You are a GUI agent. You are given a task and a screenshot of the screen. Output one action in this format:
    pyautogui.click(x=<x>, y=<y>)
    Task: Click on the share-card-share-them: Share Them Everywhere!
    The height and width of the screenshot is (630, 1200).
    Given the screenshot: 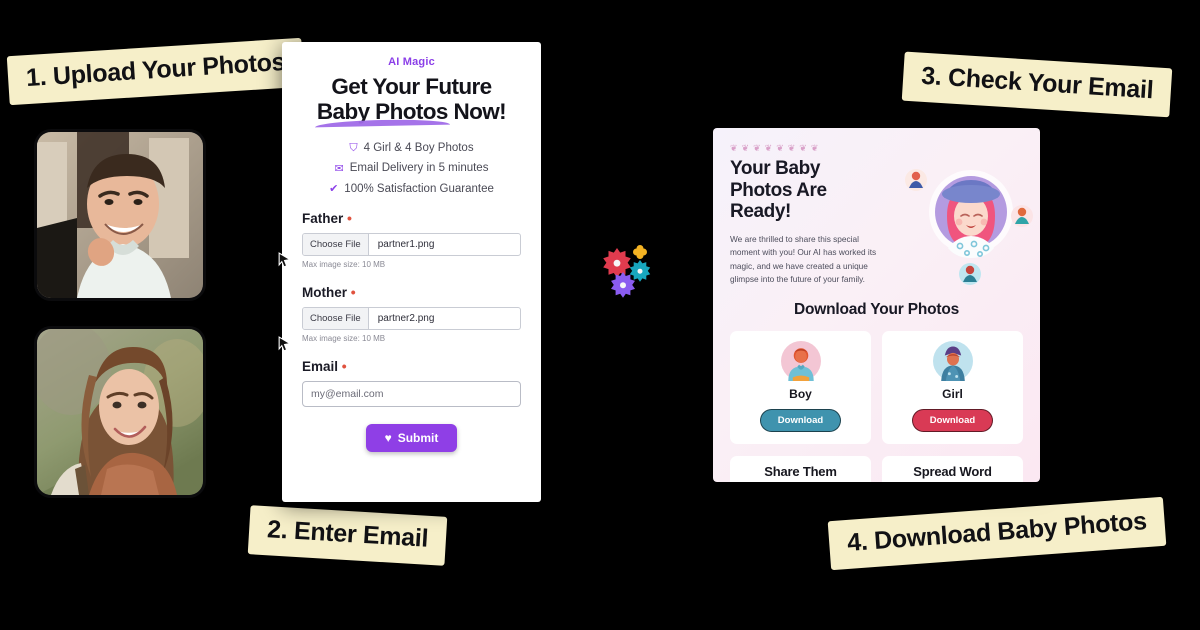 What is the action you would take?
    pyautogui.click(x=800, y=468)
    